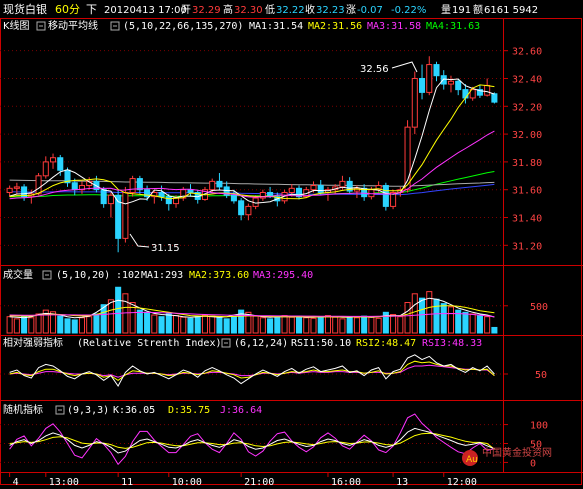  Describe the element at coordinates (162, 275) in the screenshot. I see `vol-ma1-legend: MA1:293` at that location.